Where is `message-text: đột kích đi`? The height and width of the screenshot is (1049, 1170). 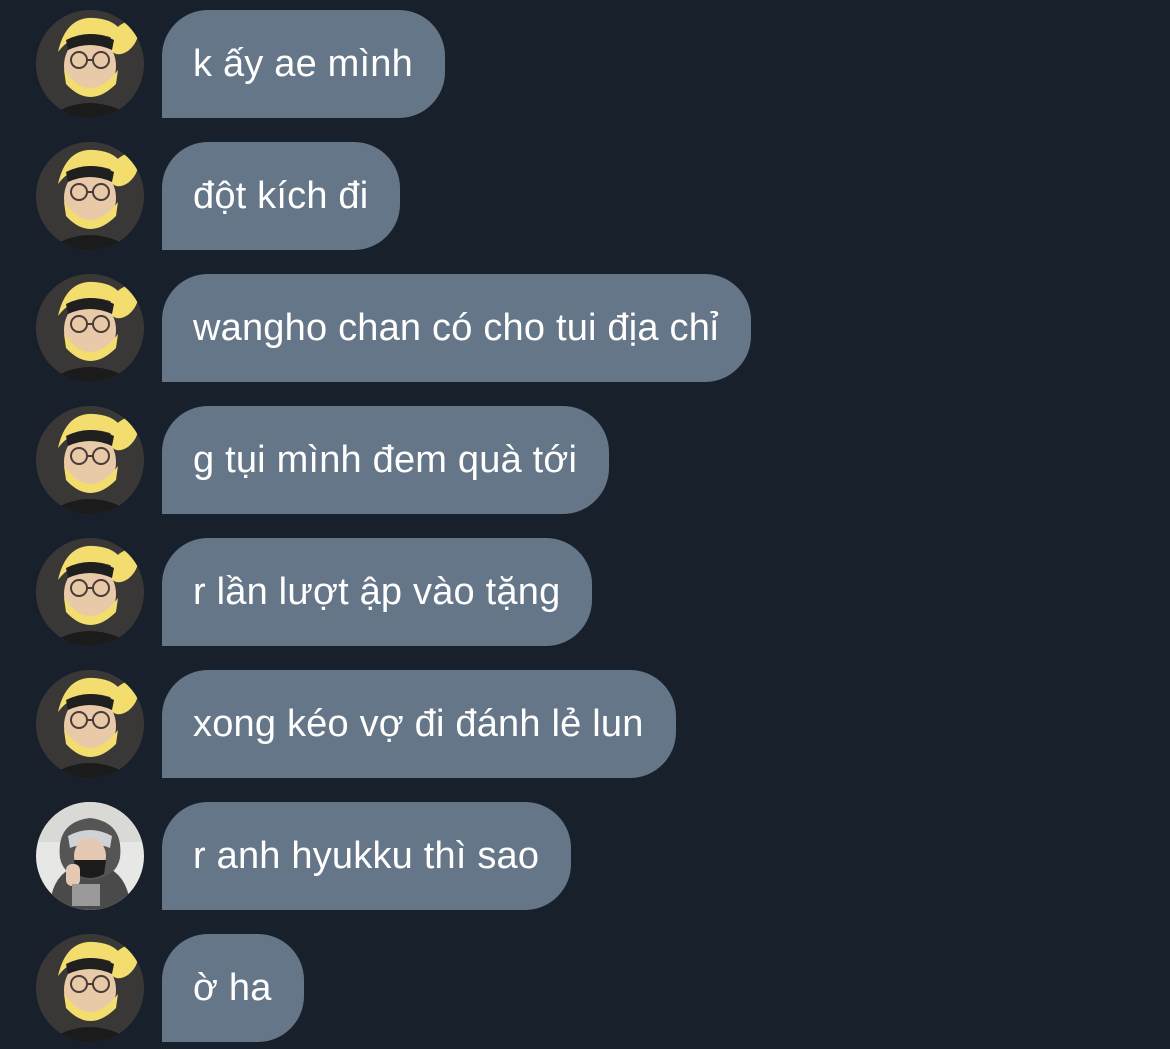 message-text: đột kích đi is located at coordinates (281, 195).